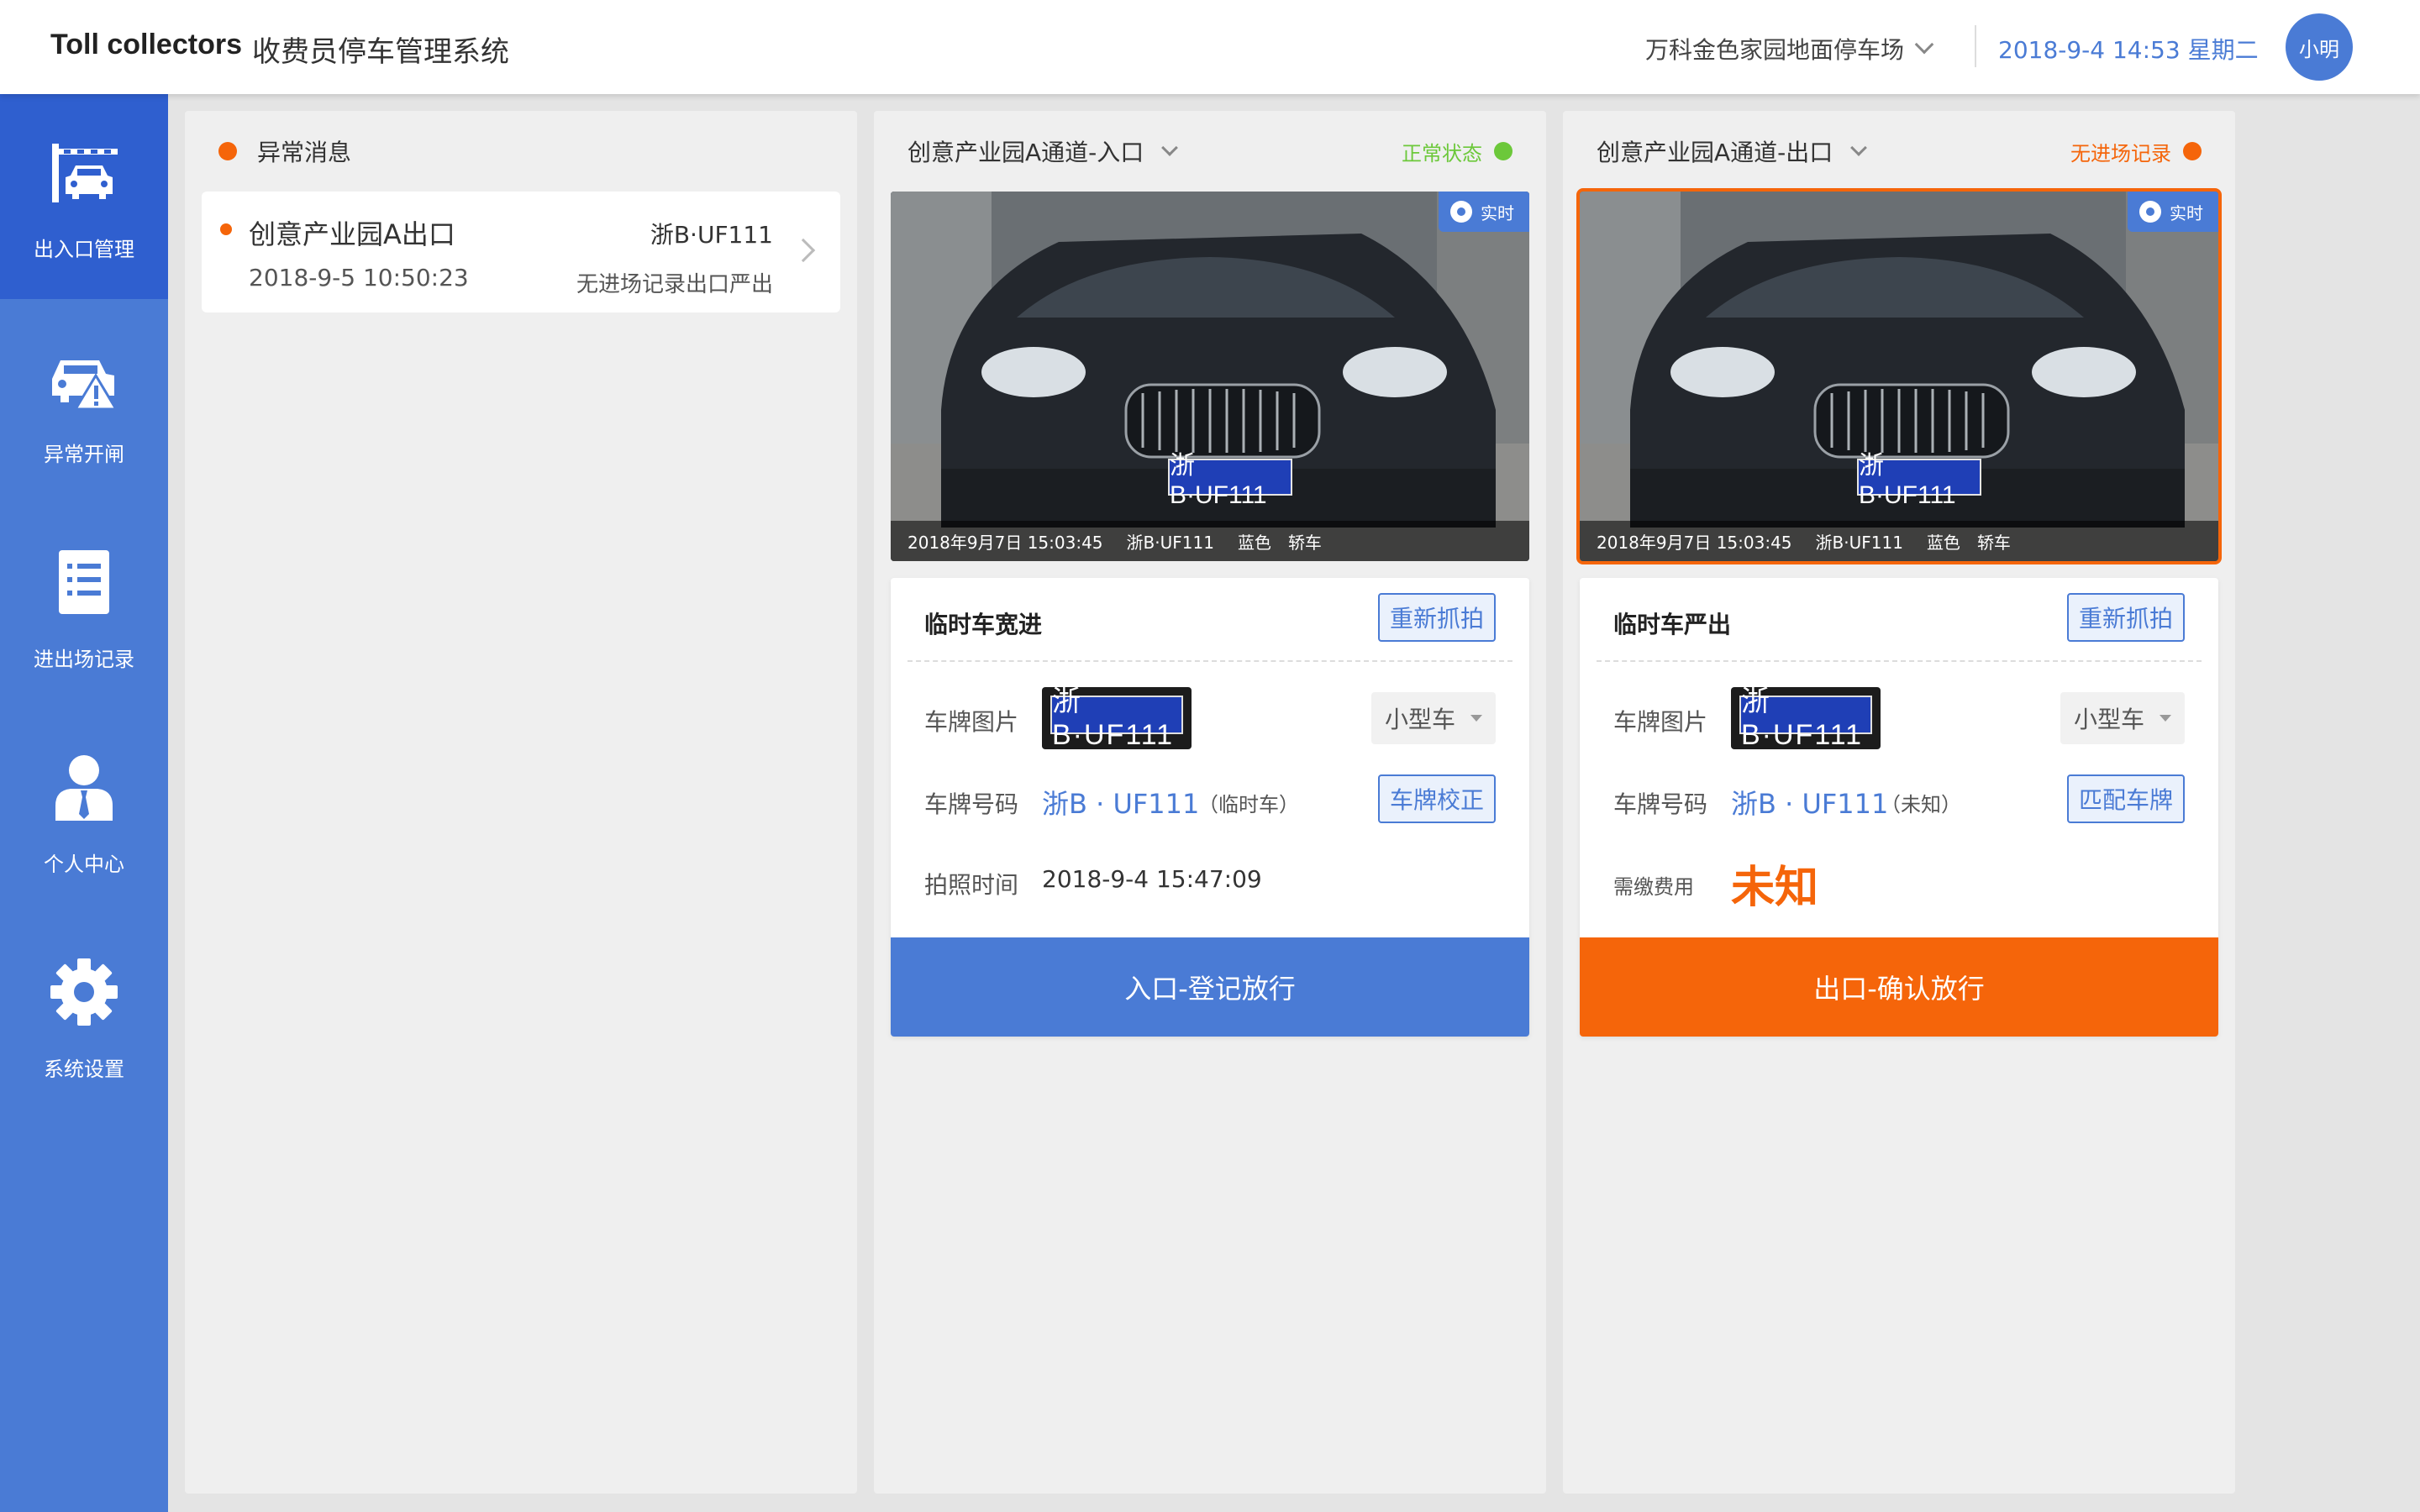  I want to click on sidebar-item-abnormal-open: 异常开闸, so click(84, 401).